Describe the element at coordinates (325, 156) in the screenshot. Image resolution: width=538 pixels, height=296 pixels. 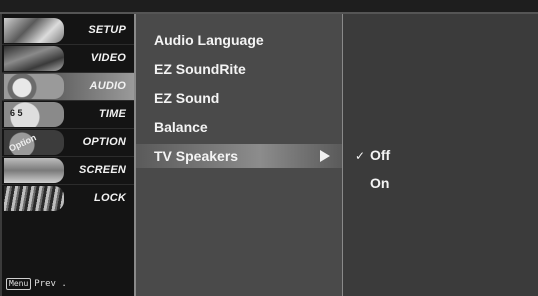
I see `arrow-right-icon` at that location.